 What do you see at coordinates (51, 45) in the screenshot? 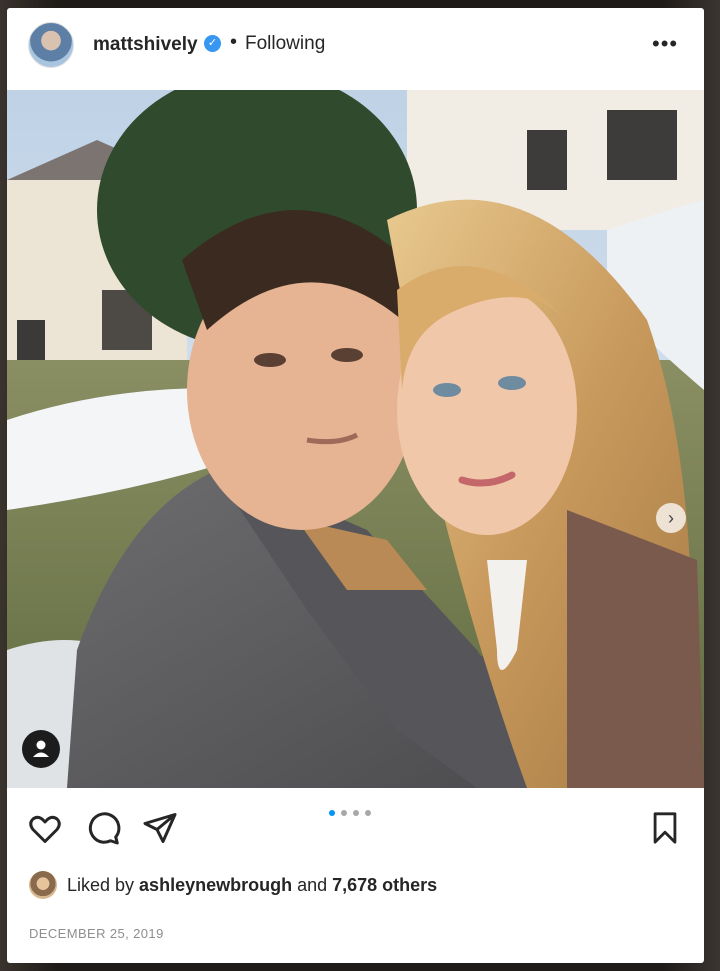
I see `author-avatar` at bounding box center [51, 45].